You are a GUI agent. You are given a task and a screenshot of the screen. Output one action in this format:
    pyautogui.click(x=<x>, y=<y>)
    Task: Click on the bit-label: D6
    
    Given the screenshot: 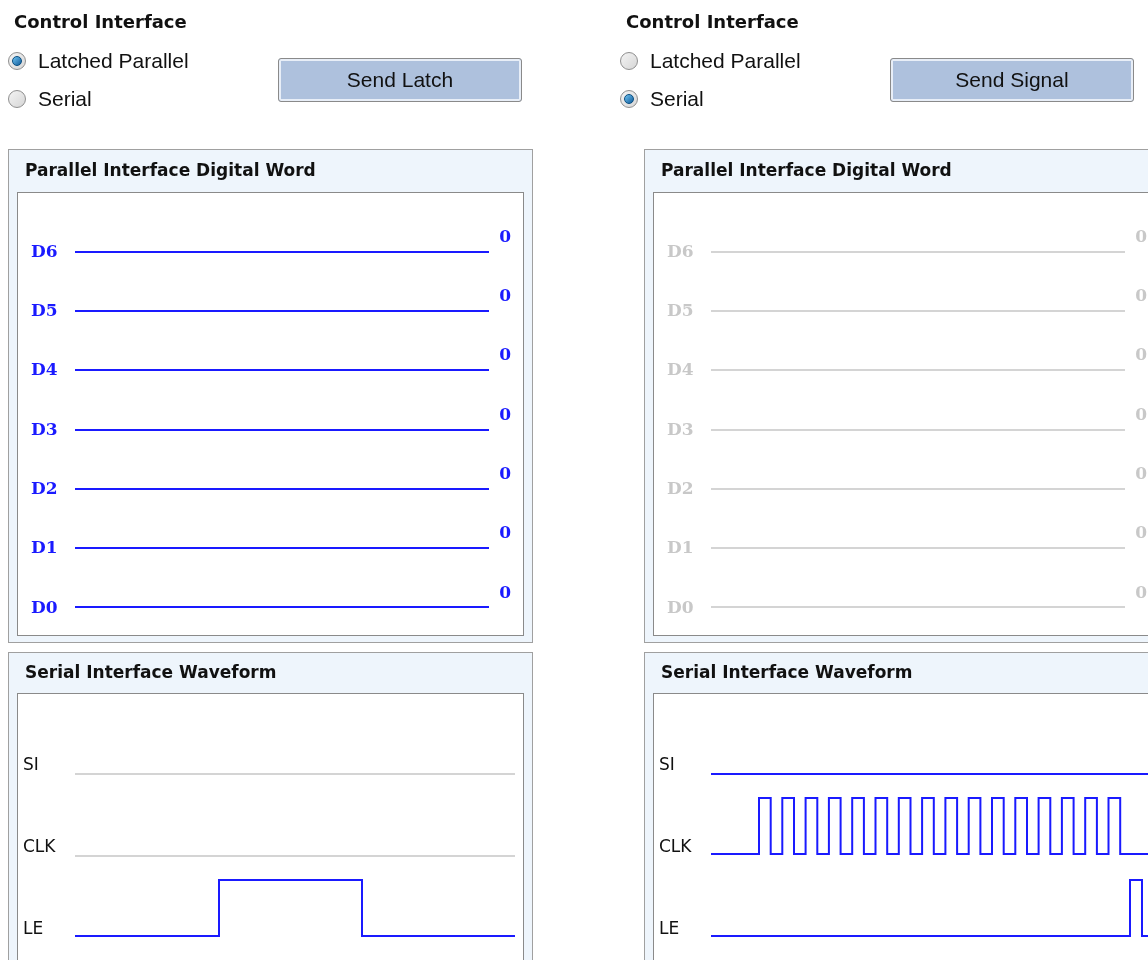 What is the action you would take?
    pyautogui.click(x=45, y=251)
    